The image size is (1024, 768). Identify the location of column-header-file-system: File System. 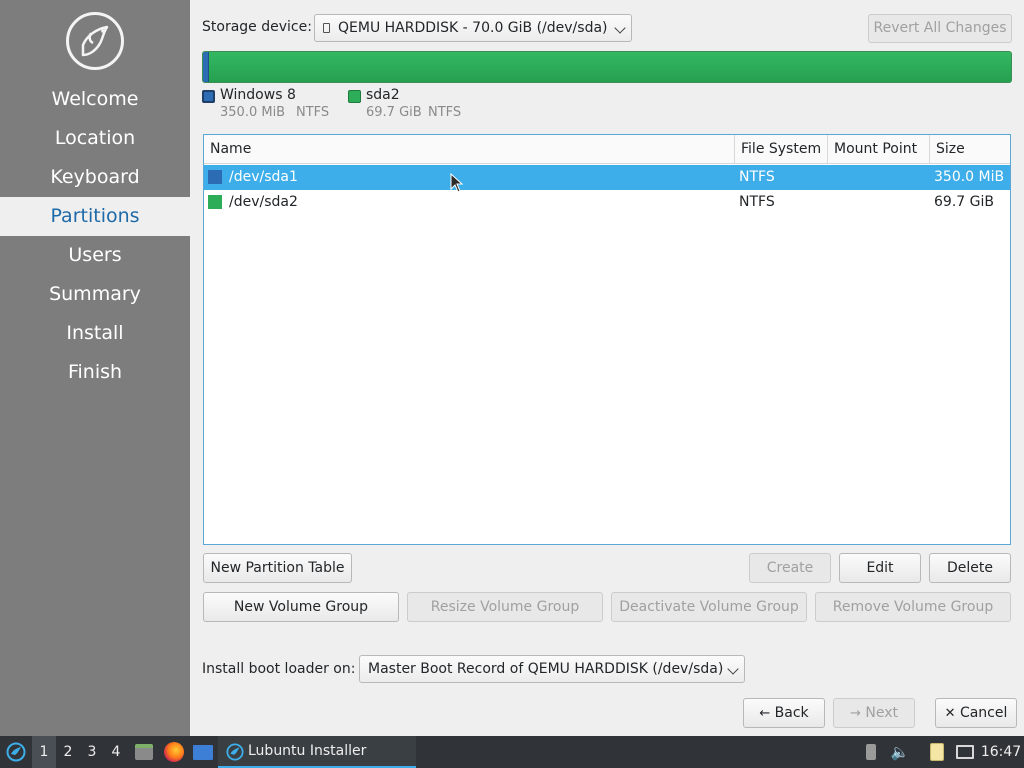
(781, 149).